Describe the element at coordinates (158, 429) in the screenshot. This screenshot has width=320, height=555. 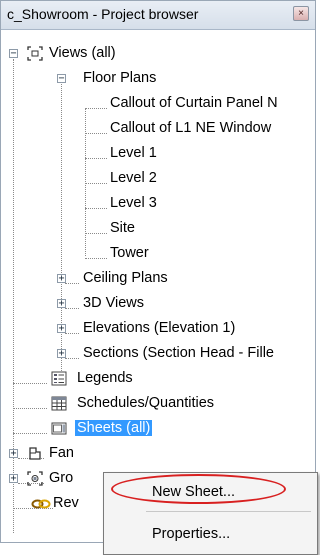
I see `tree-node-sheets: Sheets (all)` at that location.